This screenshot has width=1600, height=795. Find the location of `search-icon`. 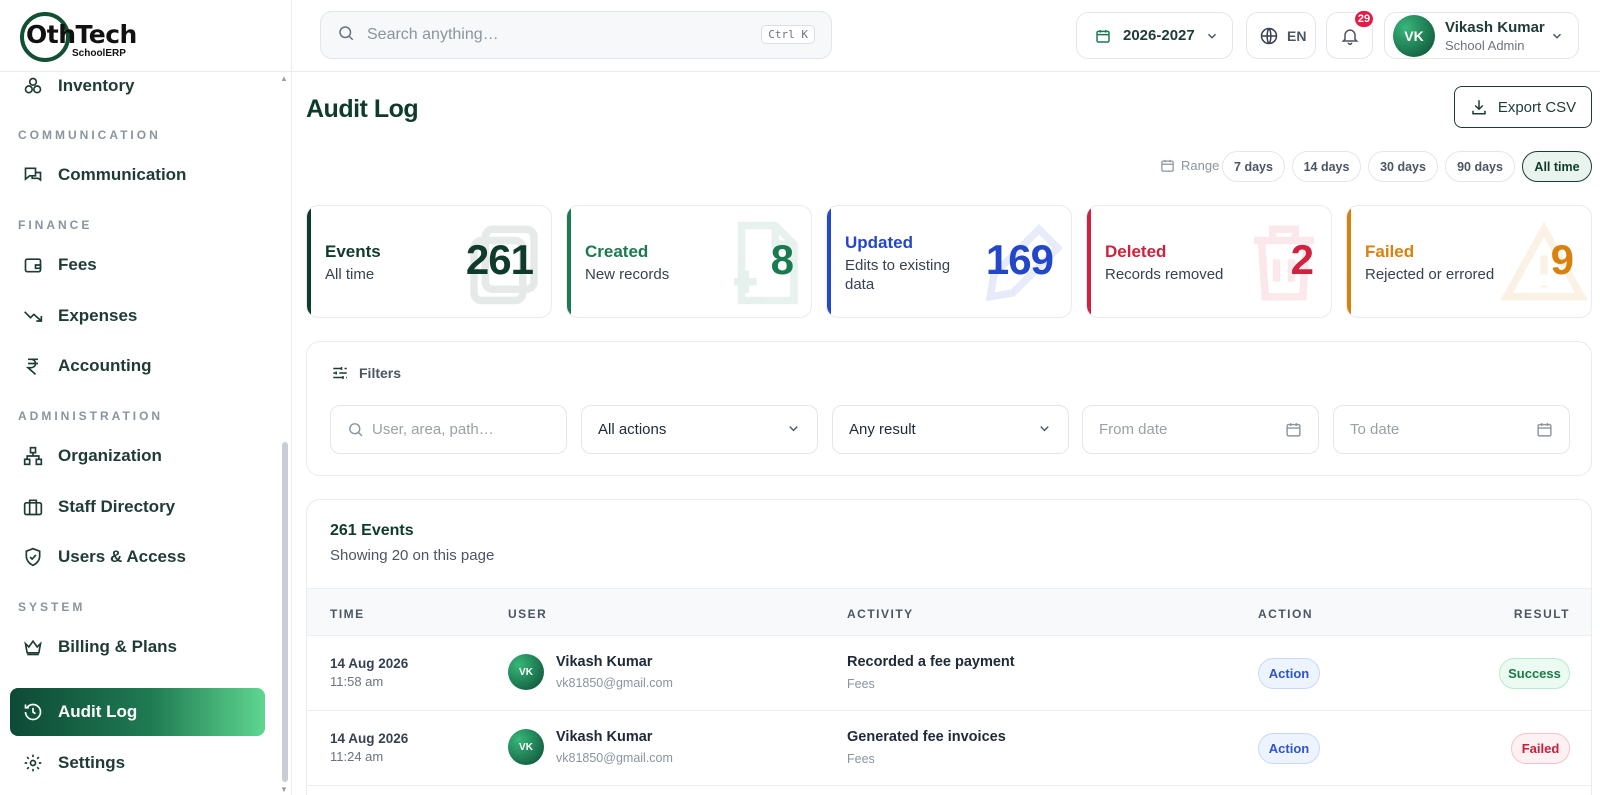

search-icon is located at coordinates (346, 35).